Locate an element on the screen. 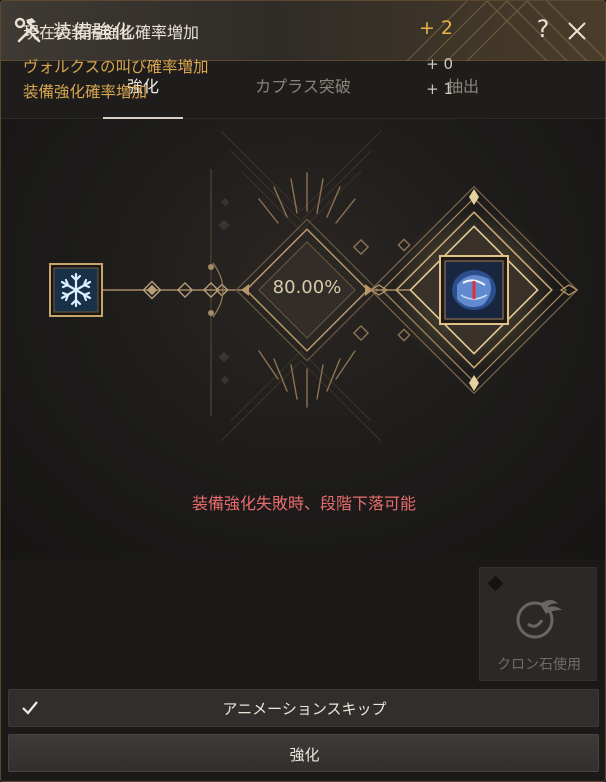 This screenshot has width=606, height=782. enhance-button-label: 強化 is located at coordinates (304, 755).